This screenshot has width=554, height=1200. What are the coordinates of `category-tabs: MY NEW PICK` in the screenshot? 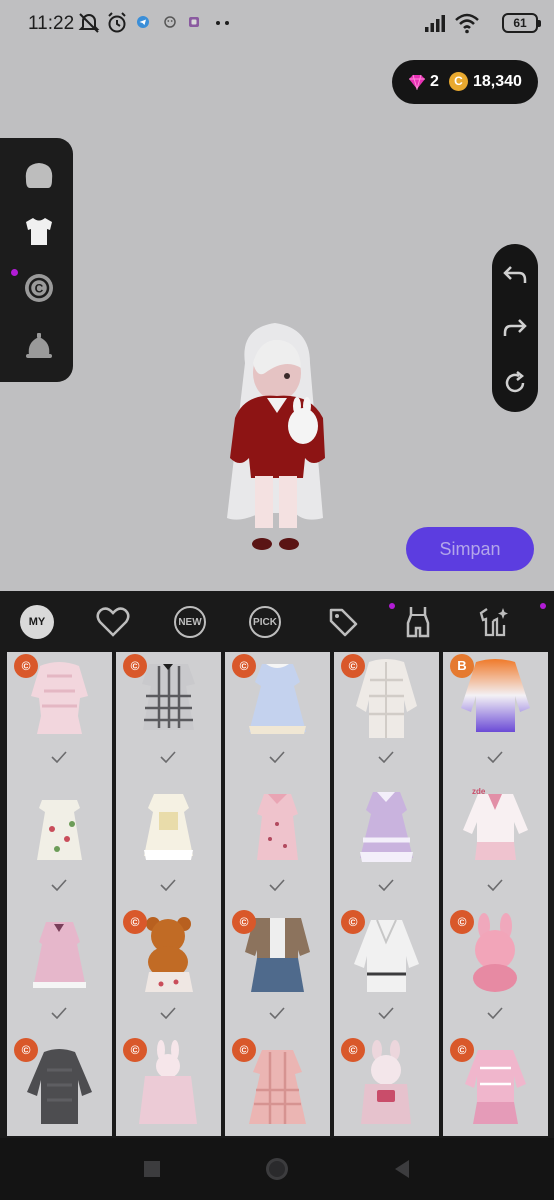 It's located at (277, 621).